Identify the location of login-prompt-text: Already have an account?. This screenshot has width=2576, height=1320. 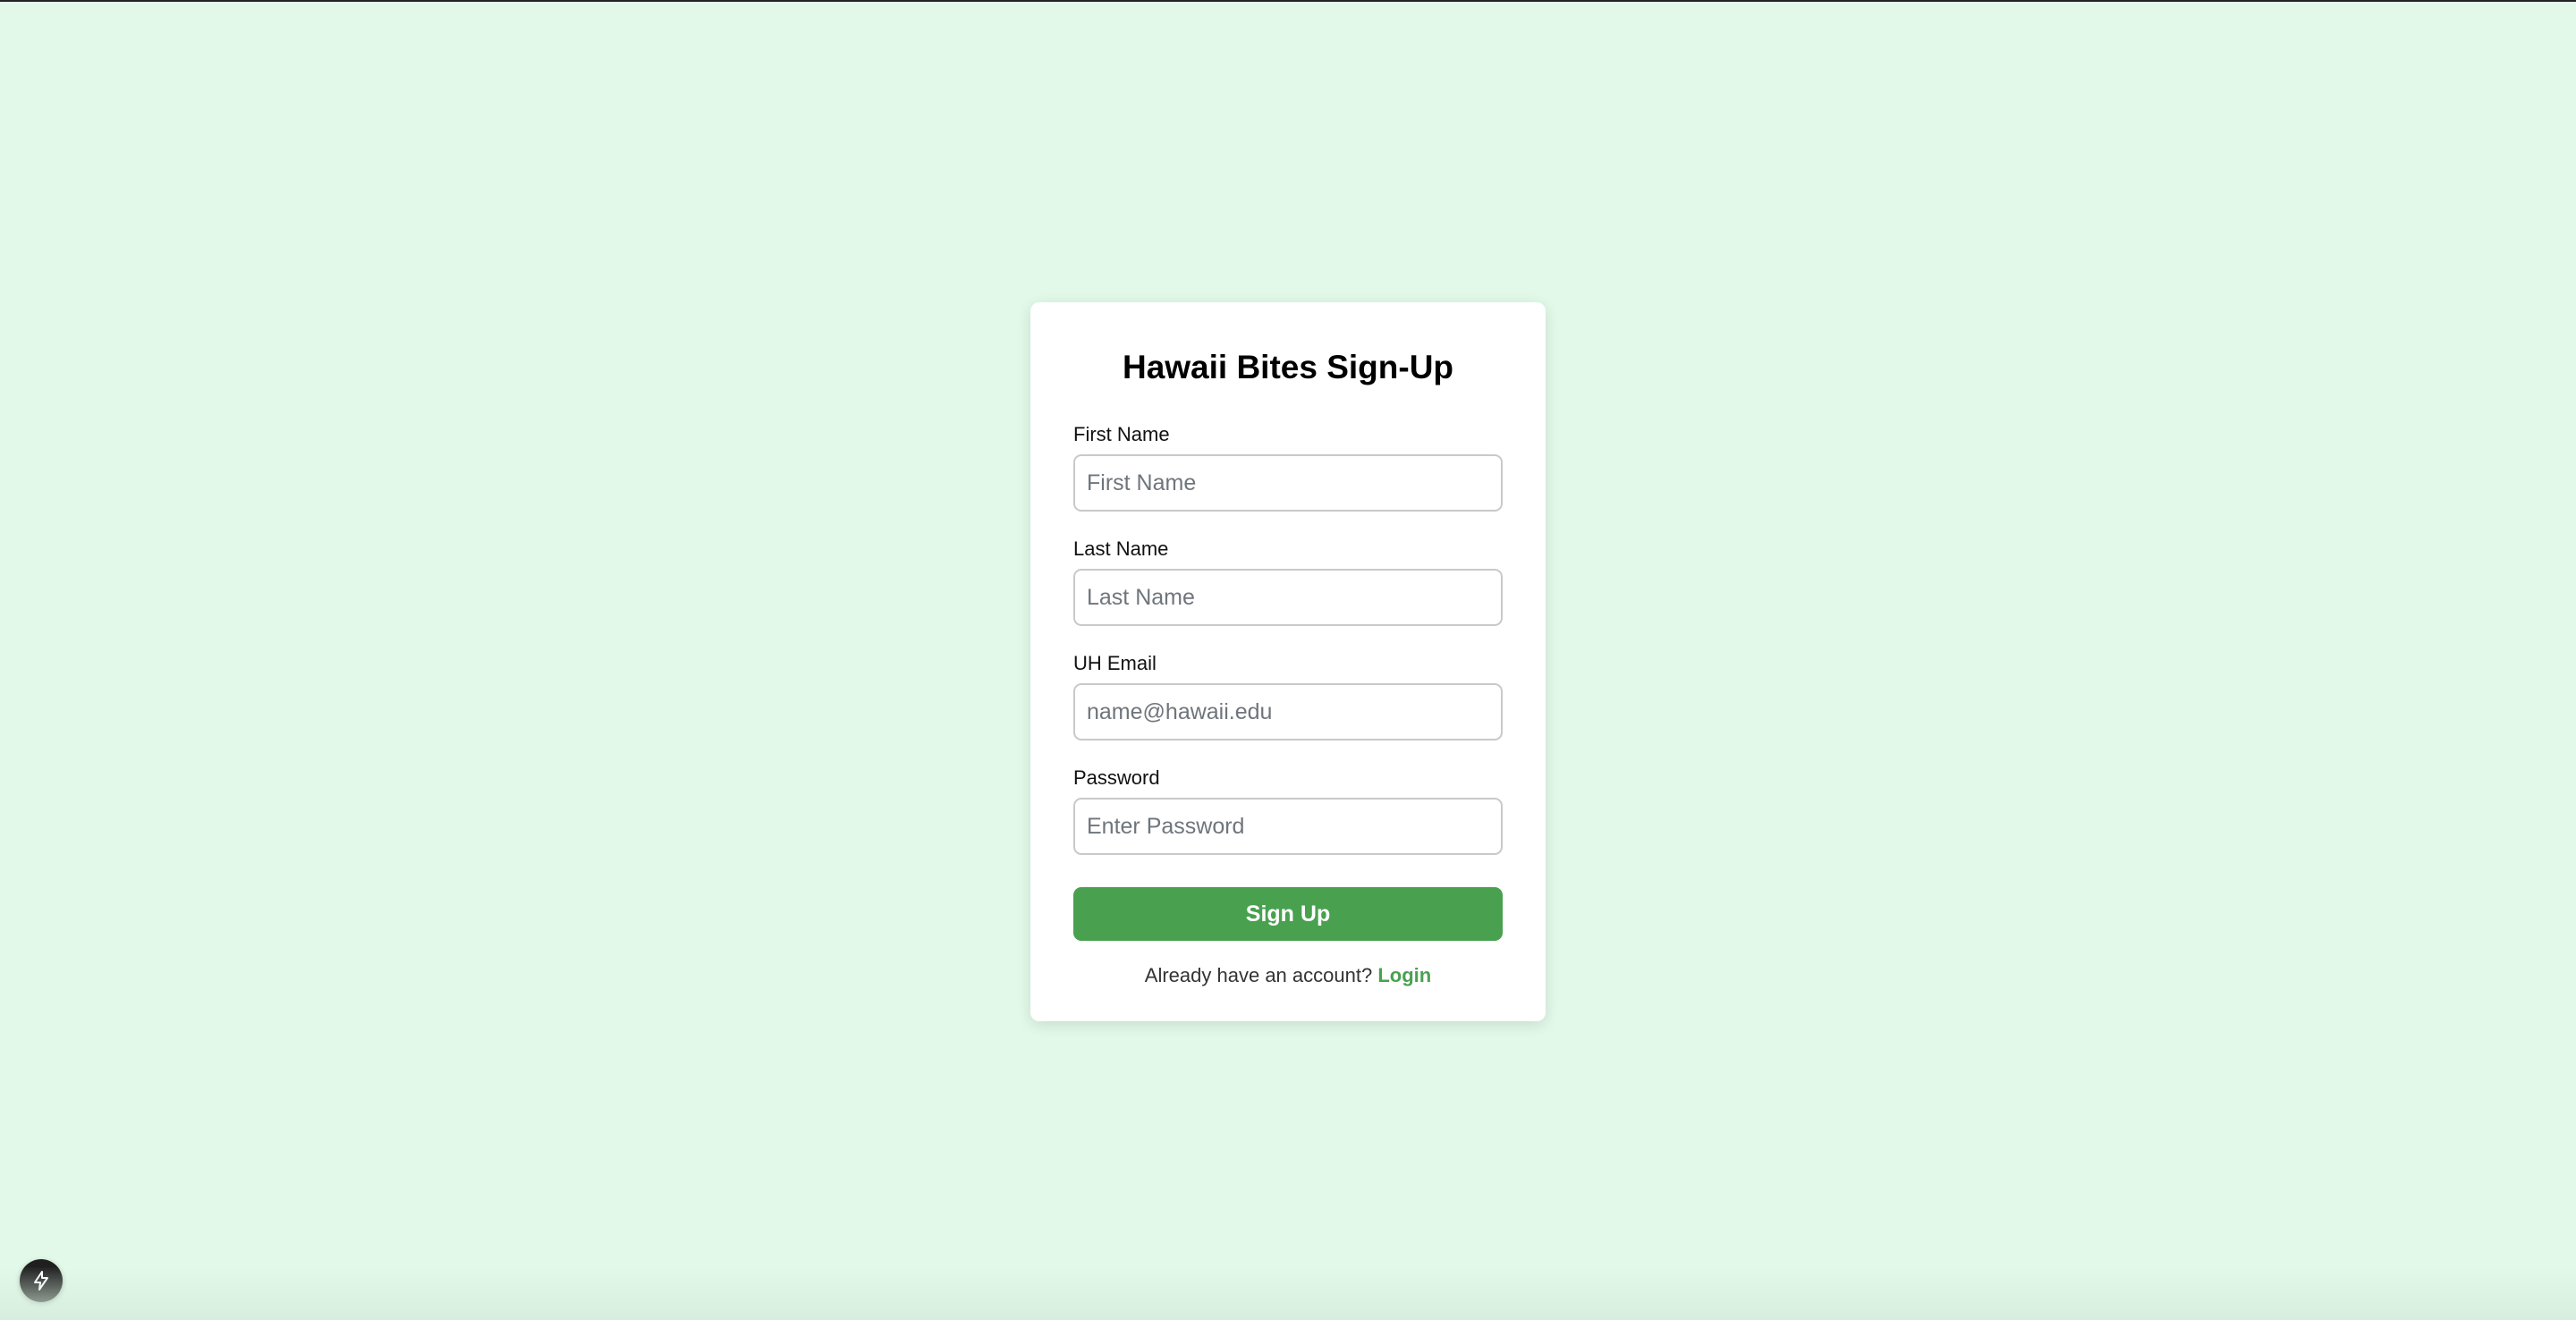
(1258, 975).